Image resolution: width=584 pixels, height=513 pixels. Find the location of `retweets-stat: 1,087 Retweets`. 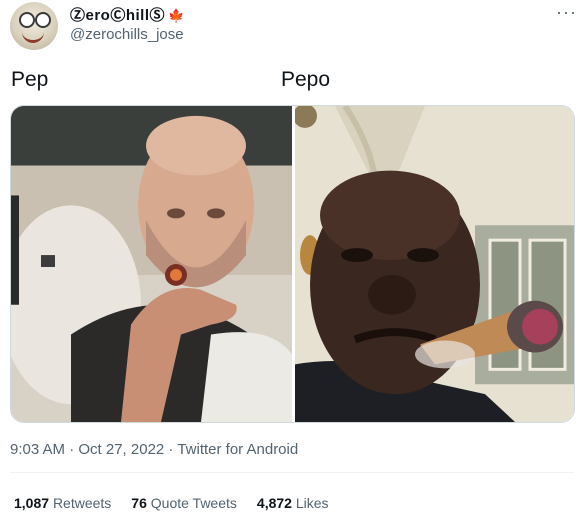

retweets-stat: 1,087 Retweets is located at coordinates (62, 503).